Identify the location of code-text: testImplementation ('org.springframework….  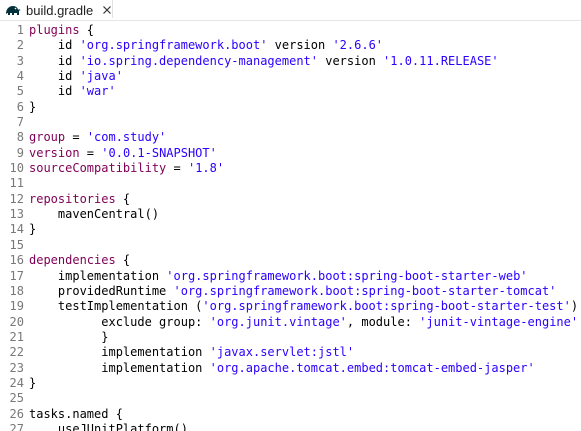
(305, 306).